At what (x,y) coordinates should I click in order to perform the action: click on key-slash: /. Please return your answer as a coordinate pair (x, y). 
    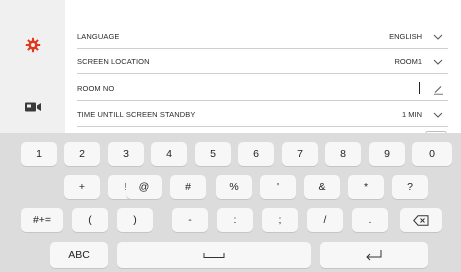
    Looking at the image, I should click on (325, 220).